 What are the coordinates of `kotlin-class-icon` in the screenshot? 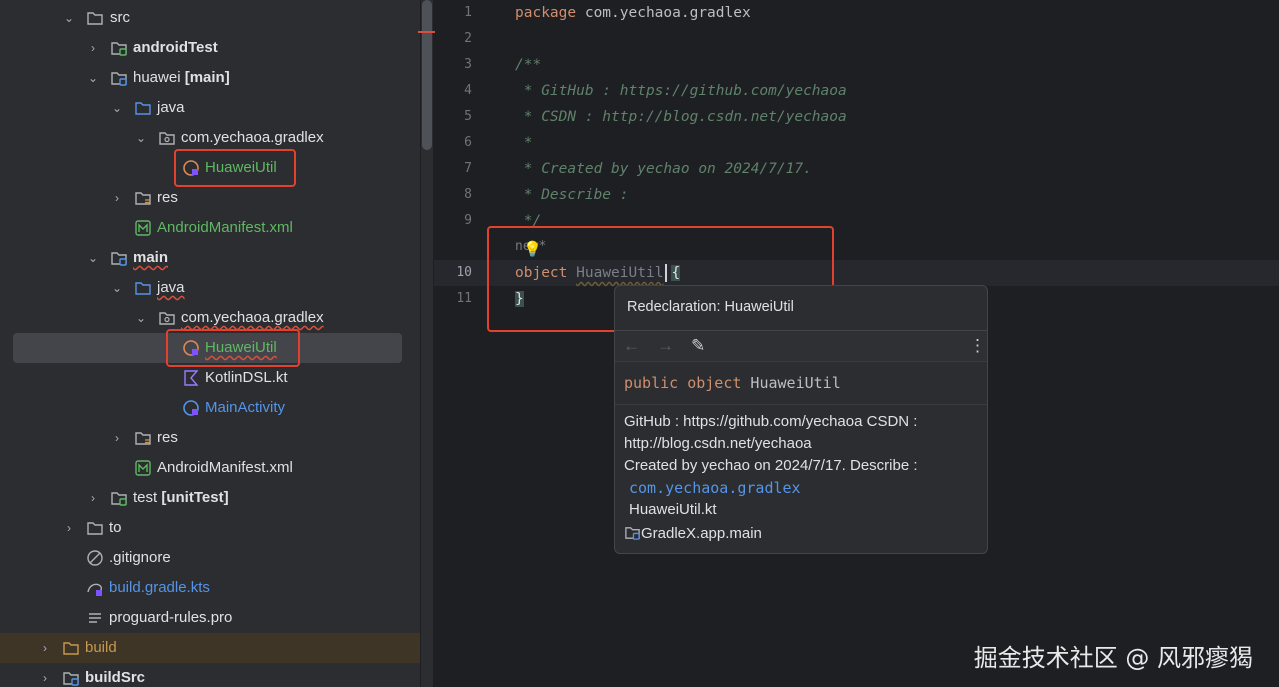 It's located at (191, 408).